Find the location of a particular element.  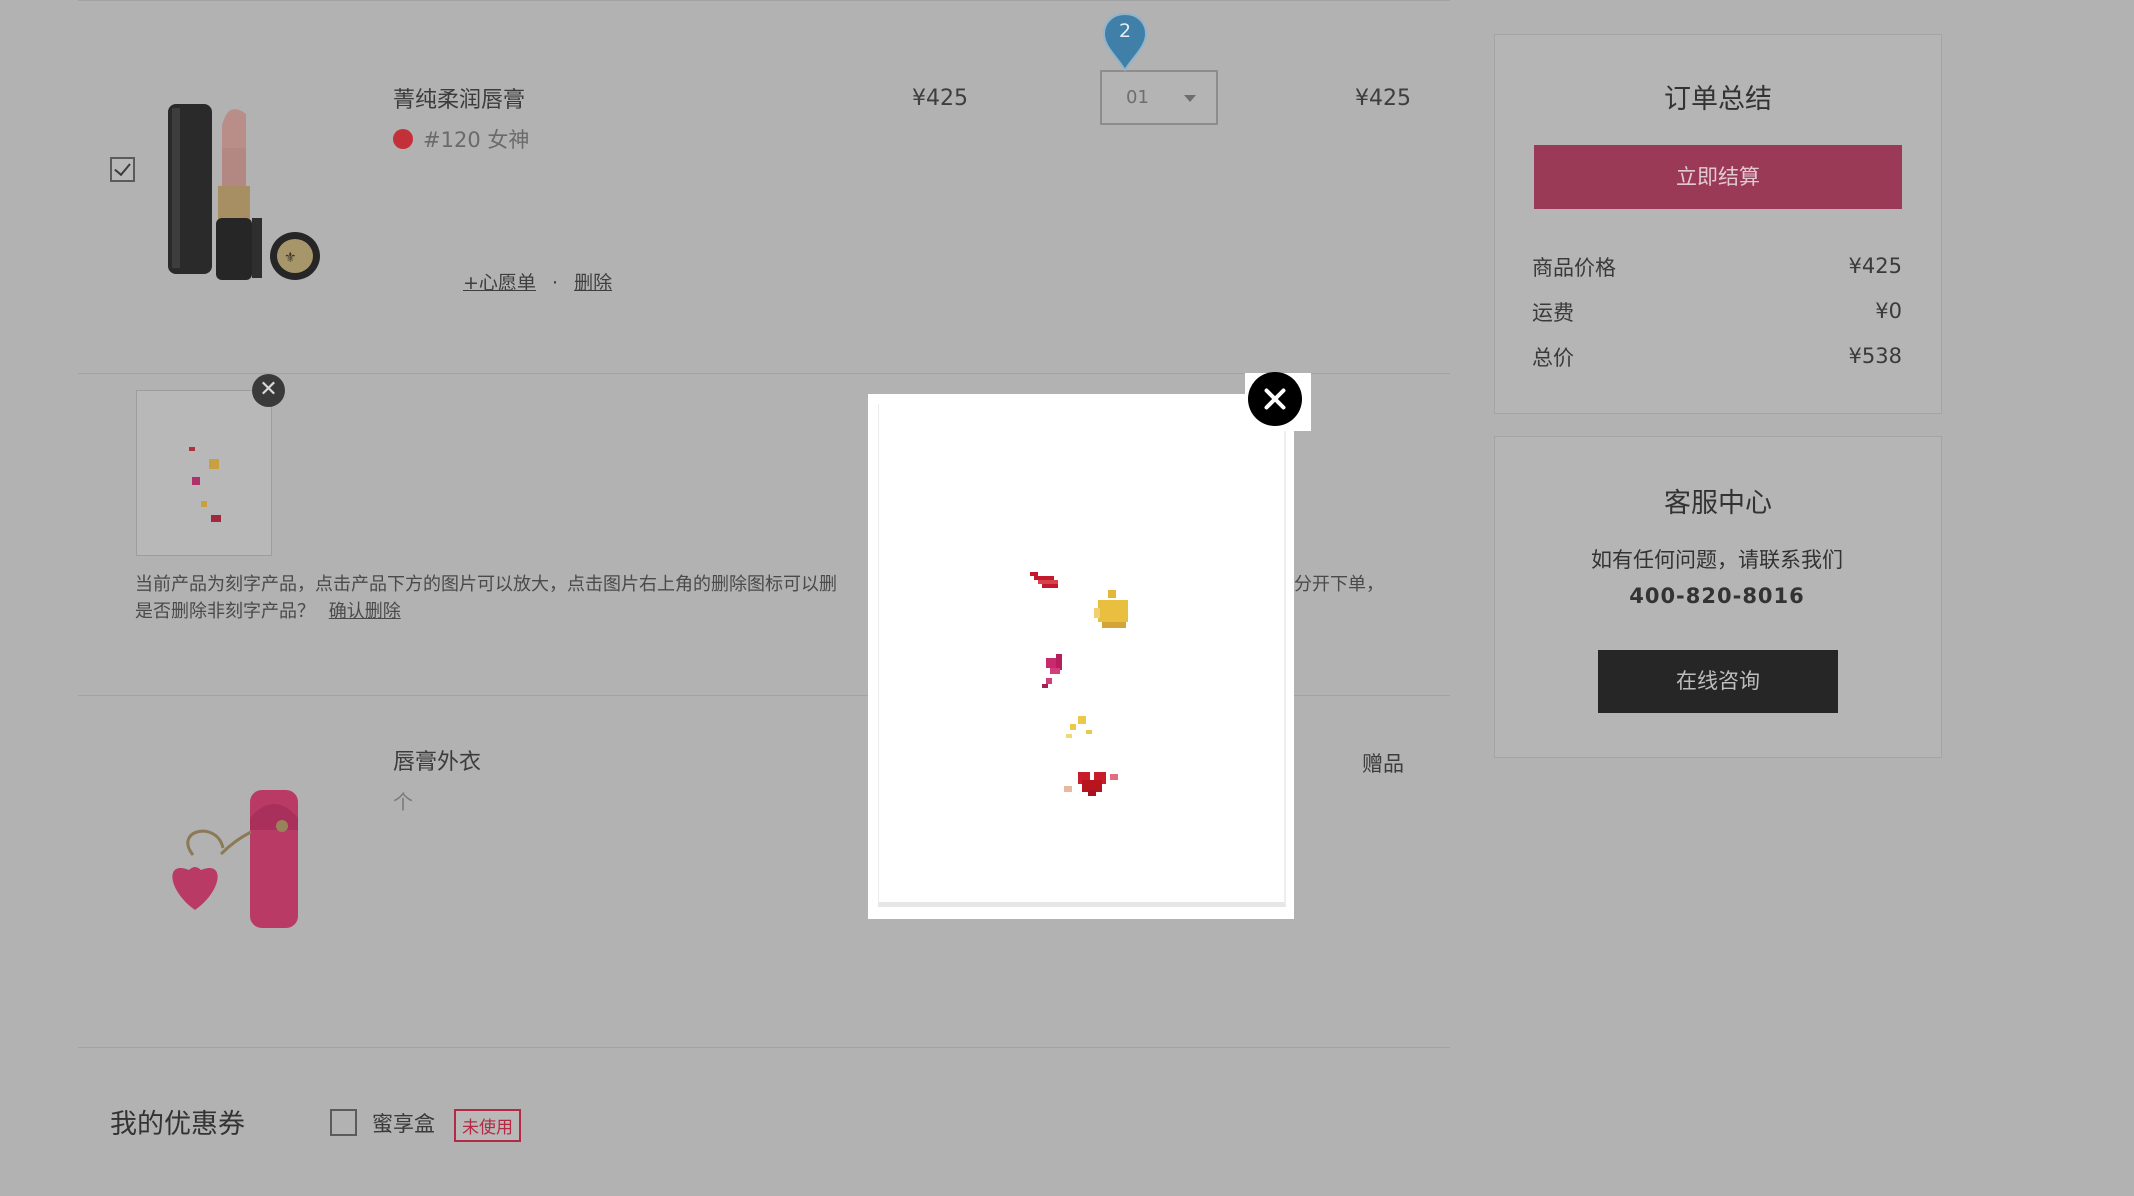

summary-value-shipping: ¥0 is located at coordinates (1888, 311).